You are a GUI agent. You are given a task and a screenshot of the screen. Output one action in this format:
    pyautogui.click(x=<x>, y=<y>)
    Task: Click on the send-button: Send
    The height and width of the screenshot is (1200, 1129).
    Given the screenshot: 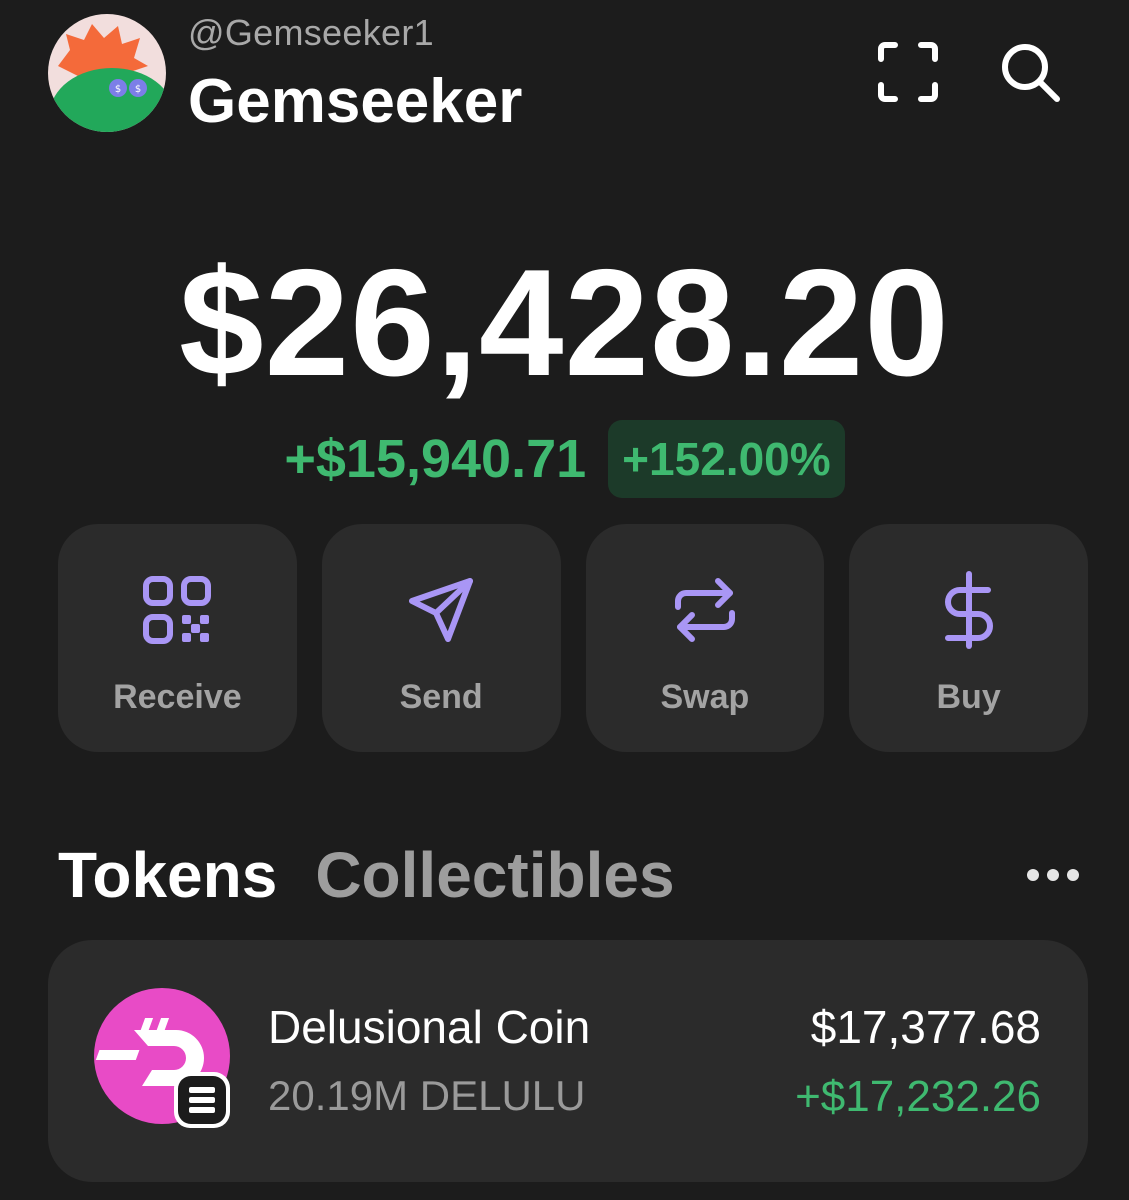 What is the action you would take?
    pyautogui.click(x=441, y=638)
    